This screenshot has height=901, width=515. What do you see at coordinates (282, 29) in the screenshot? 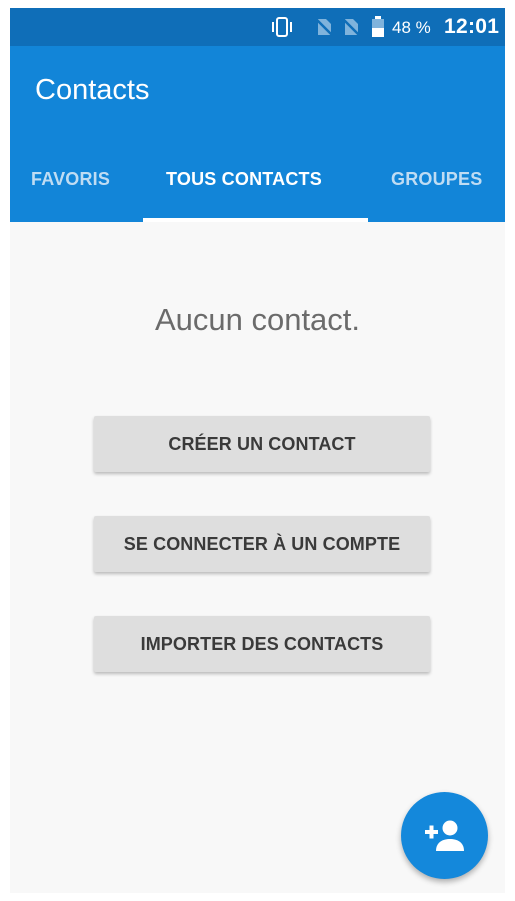
I see `vibrate-icon` at bounding box center [282, 29].